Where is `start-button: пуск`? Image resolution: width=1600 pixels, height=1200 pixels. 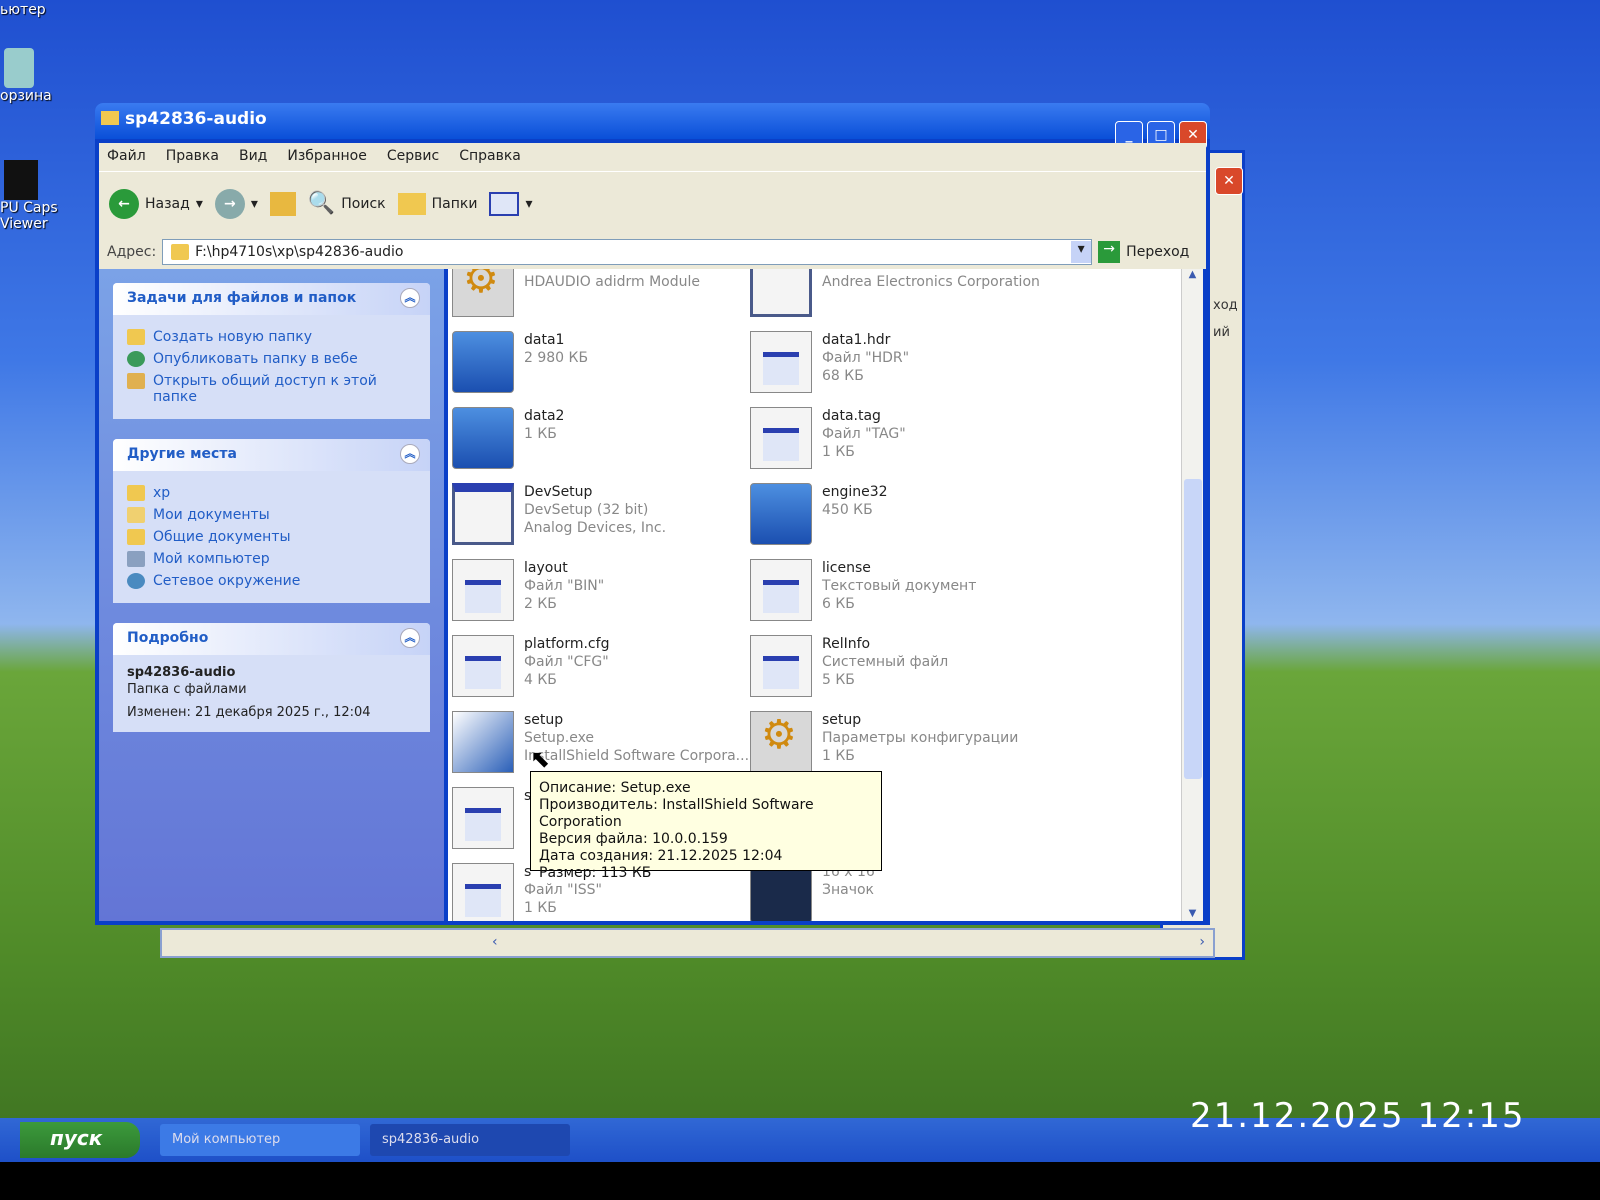 start-button: пуск is located at coordinates (80, 1140).